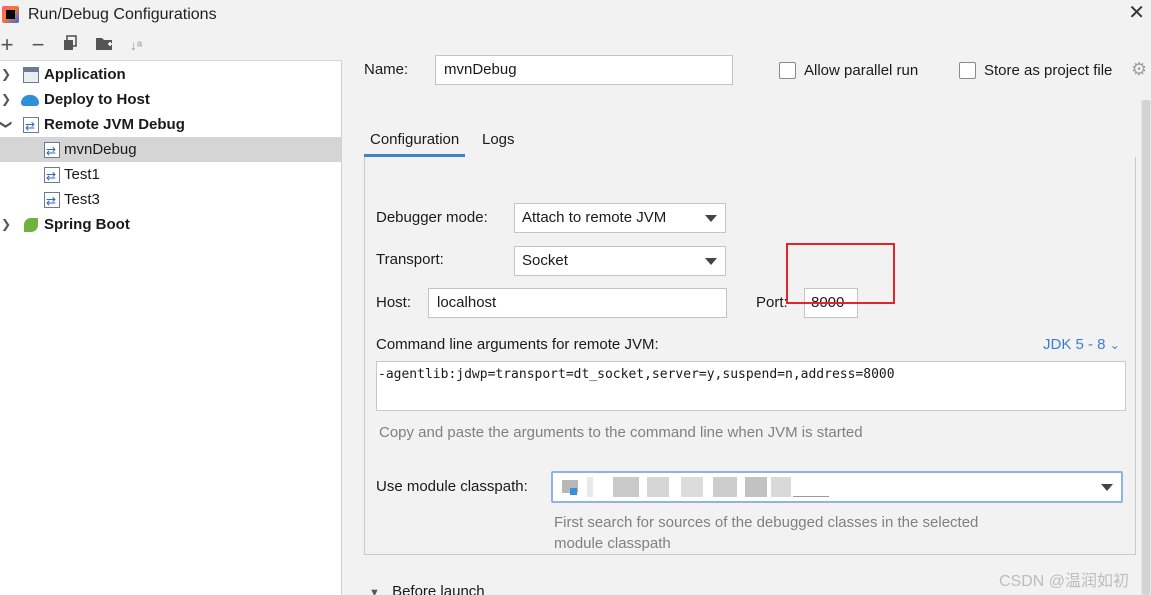 The image size is (1151, 595). I want to click on jdk-version-link: JDK 5 - 8 ⌄, so click(1081, 344).